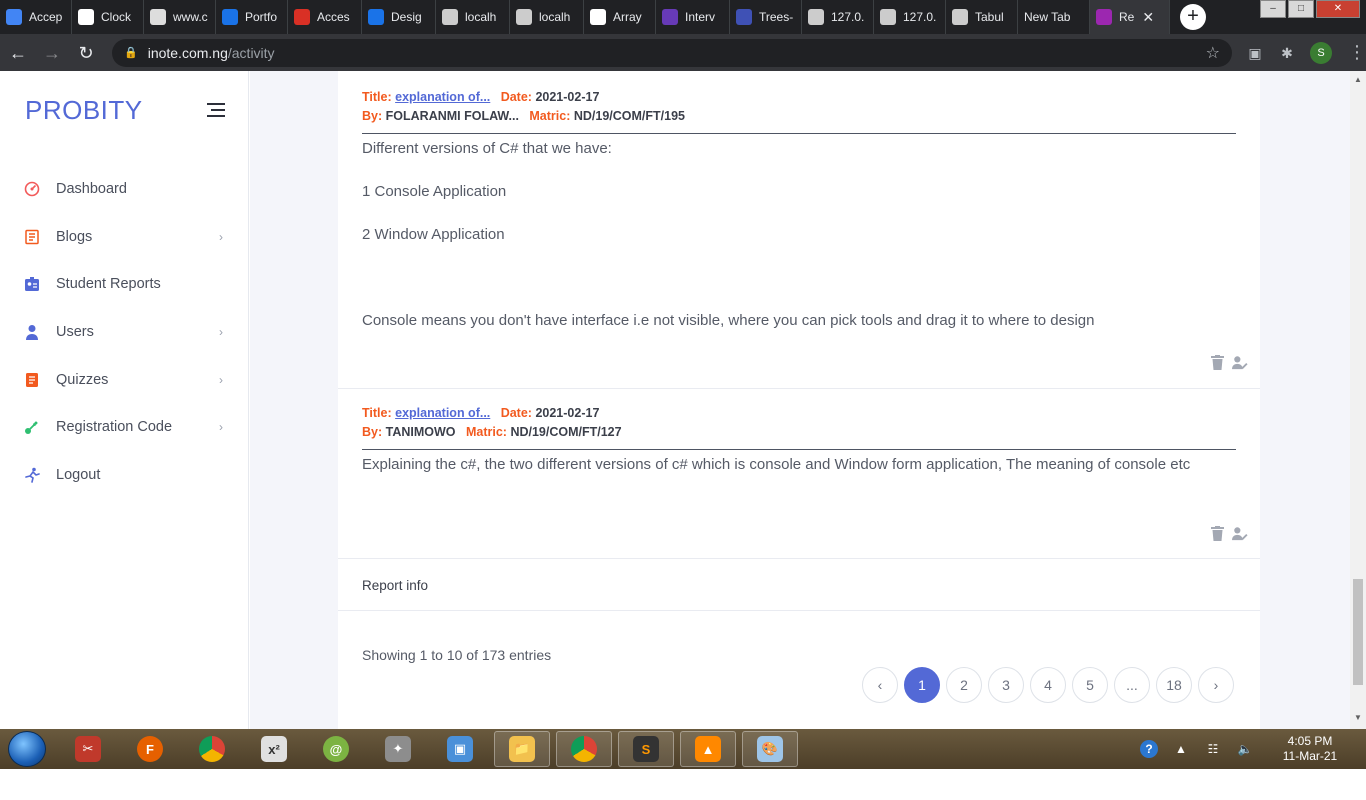 The image size is (1366, 800). I want to click on window-close-icon: ✕, so click(1338, 9).